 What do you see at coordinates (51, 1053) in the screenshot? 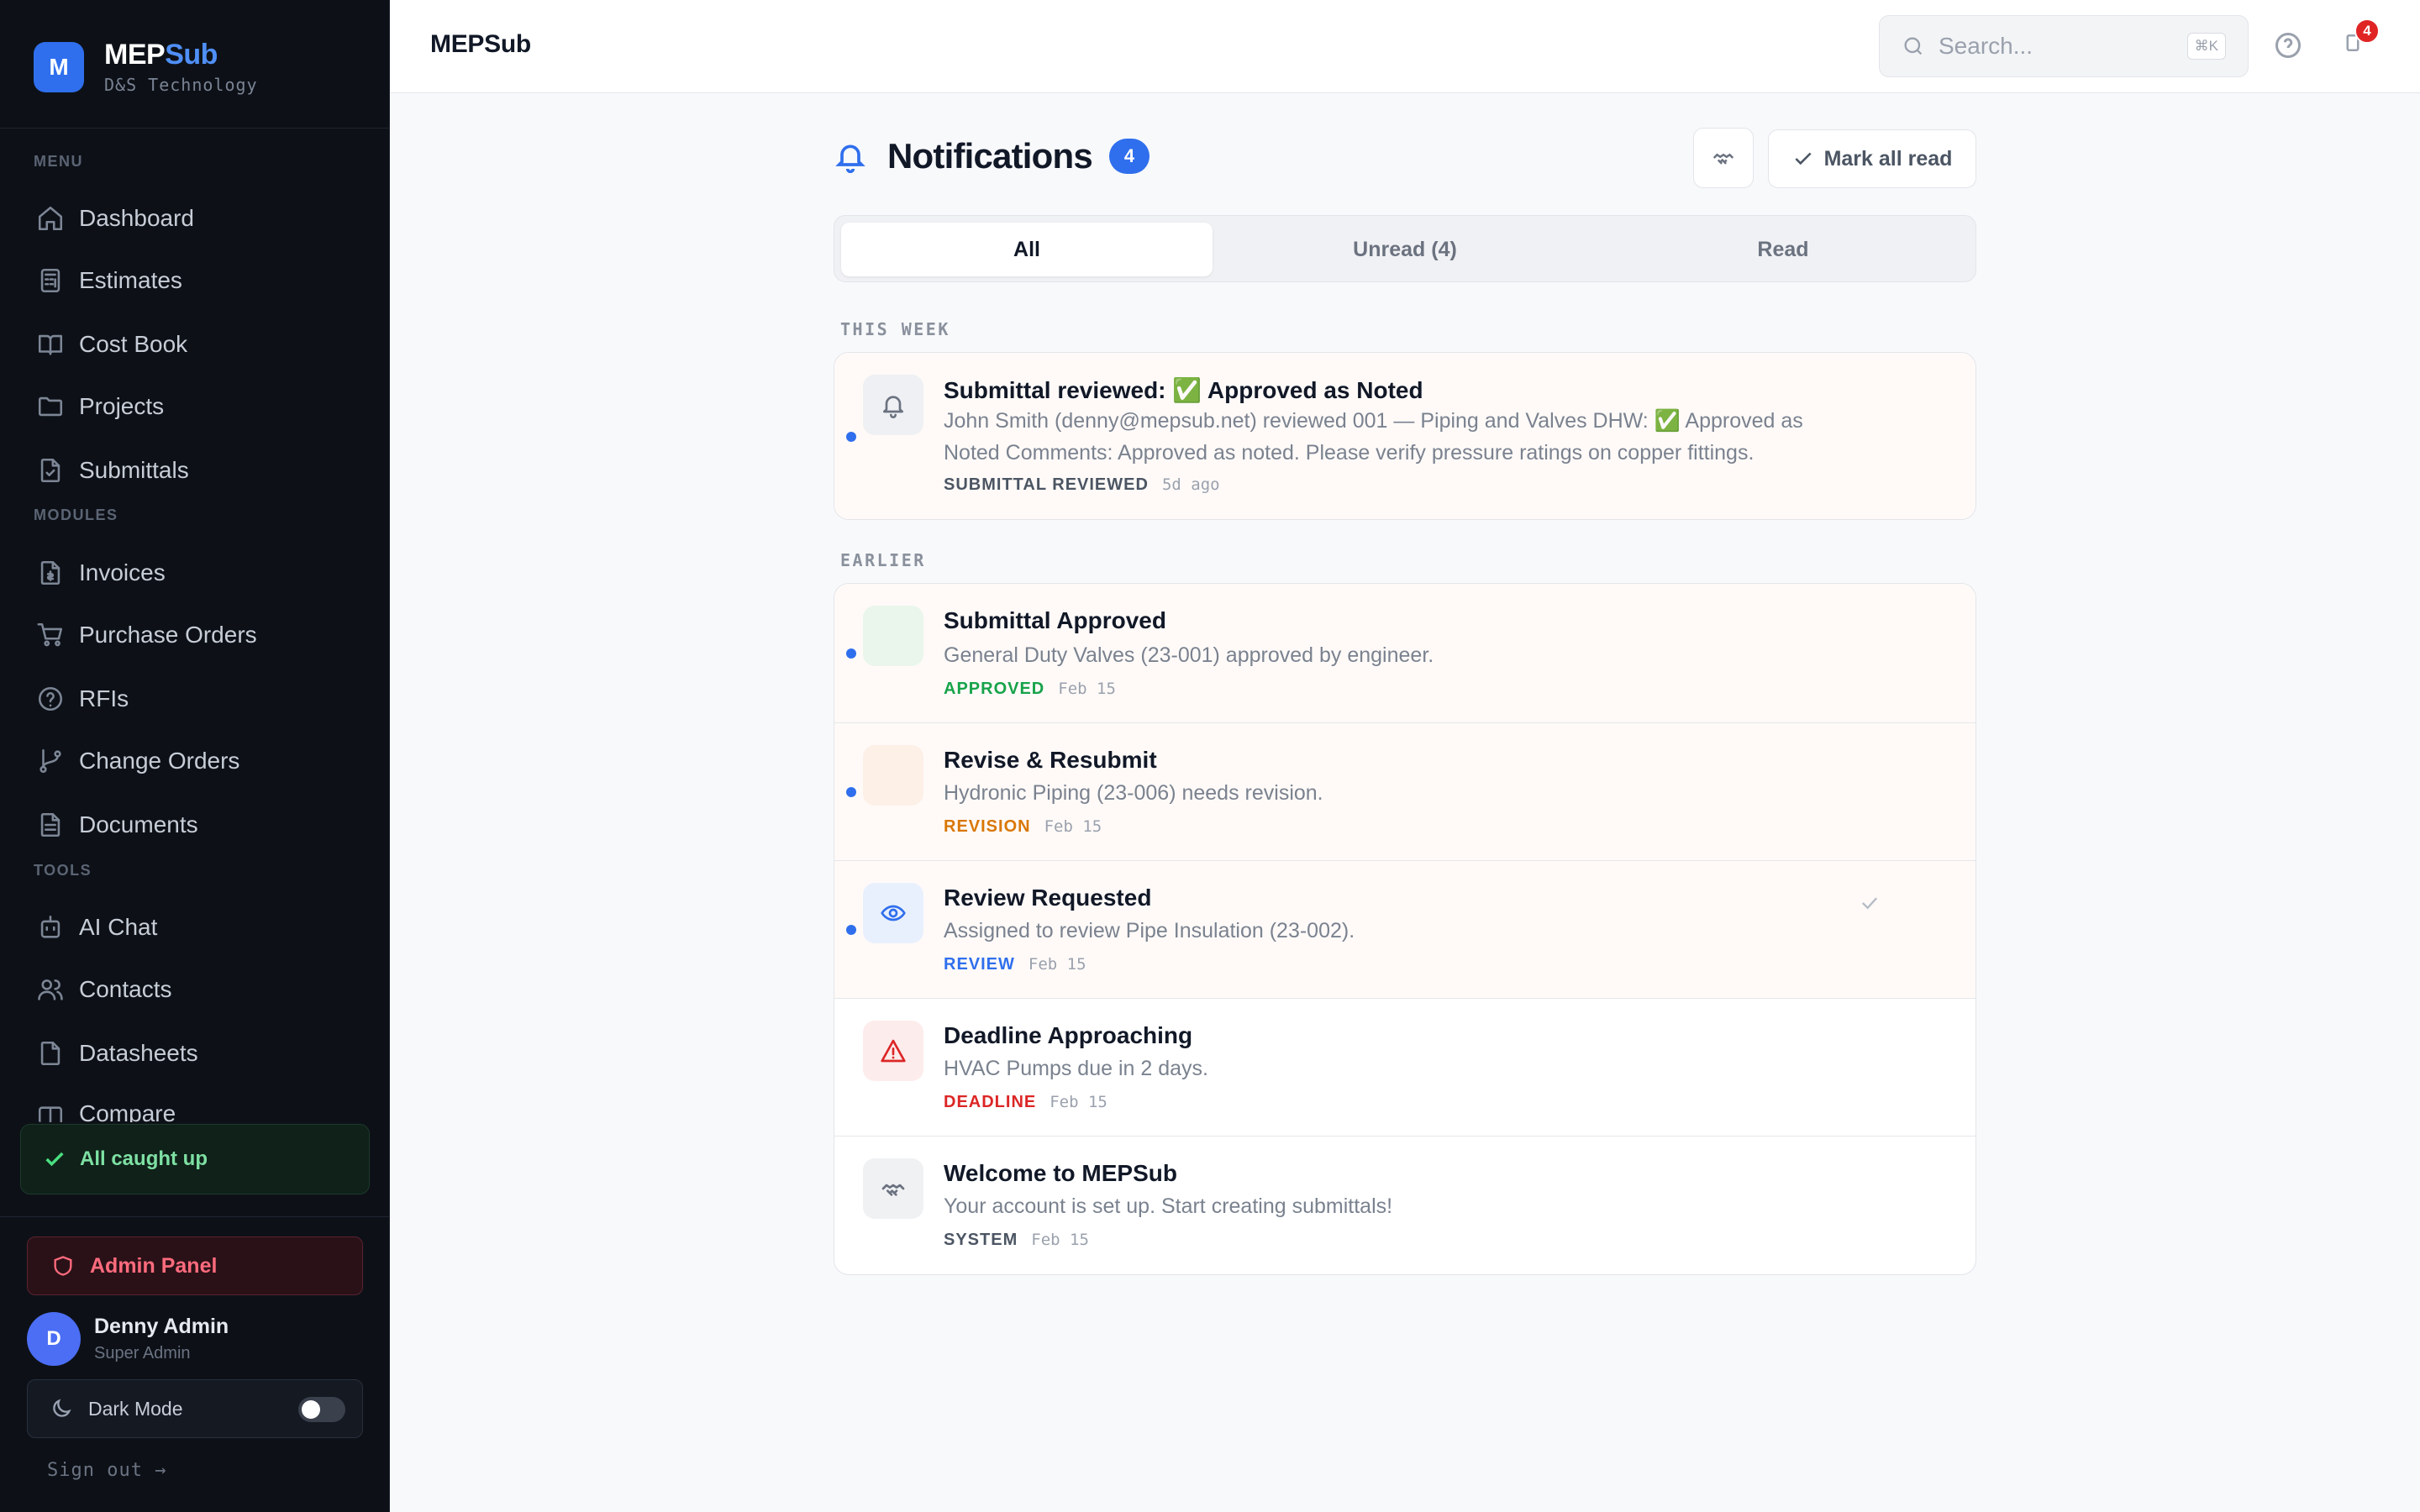
I see `file-icon` at bounding box center [51, 1053].